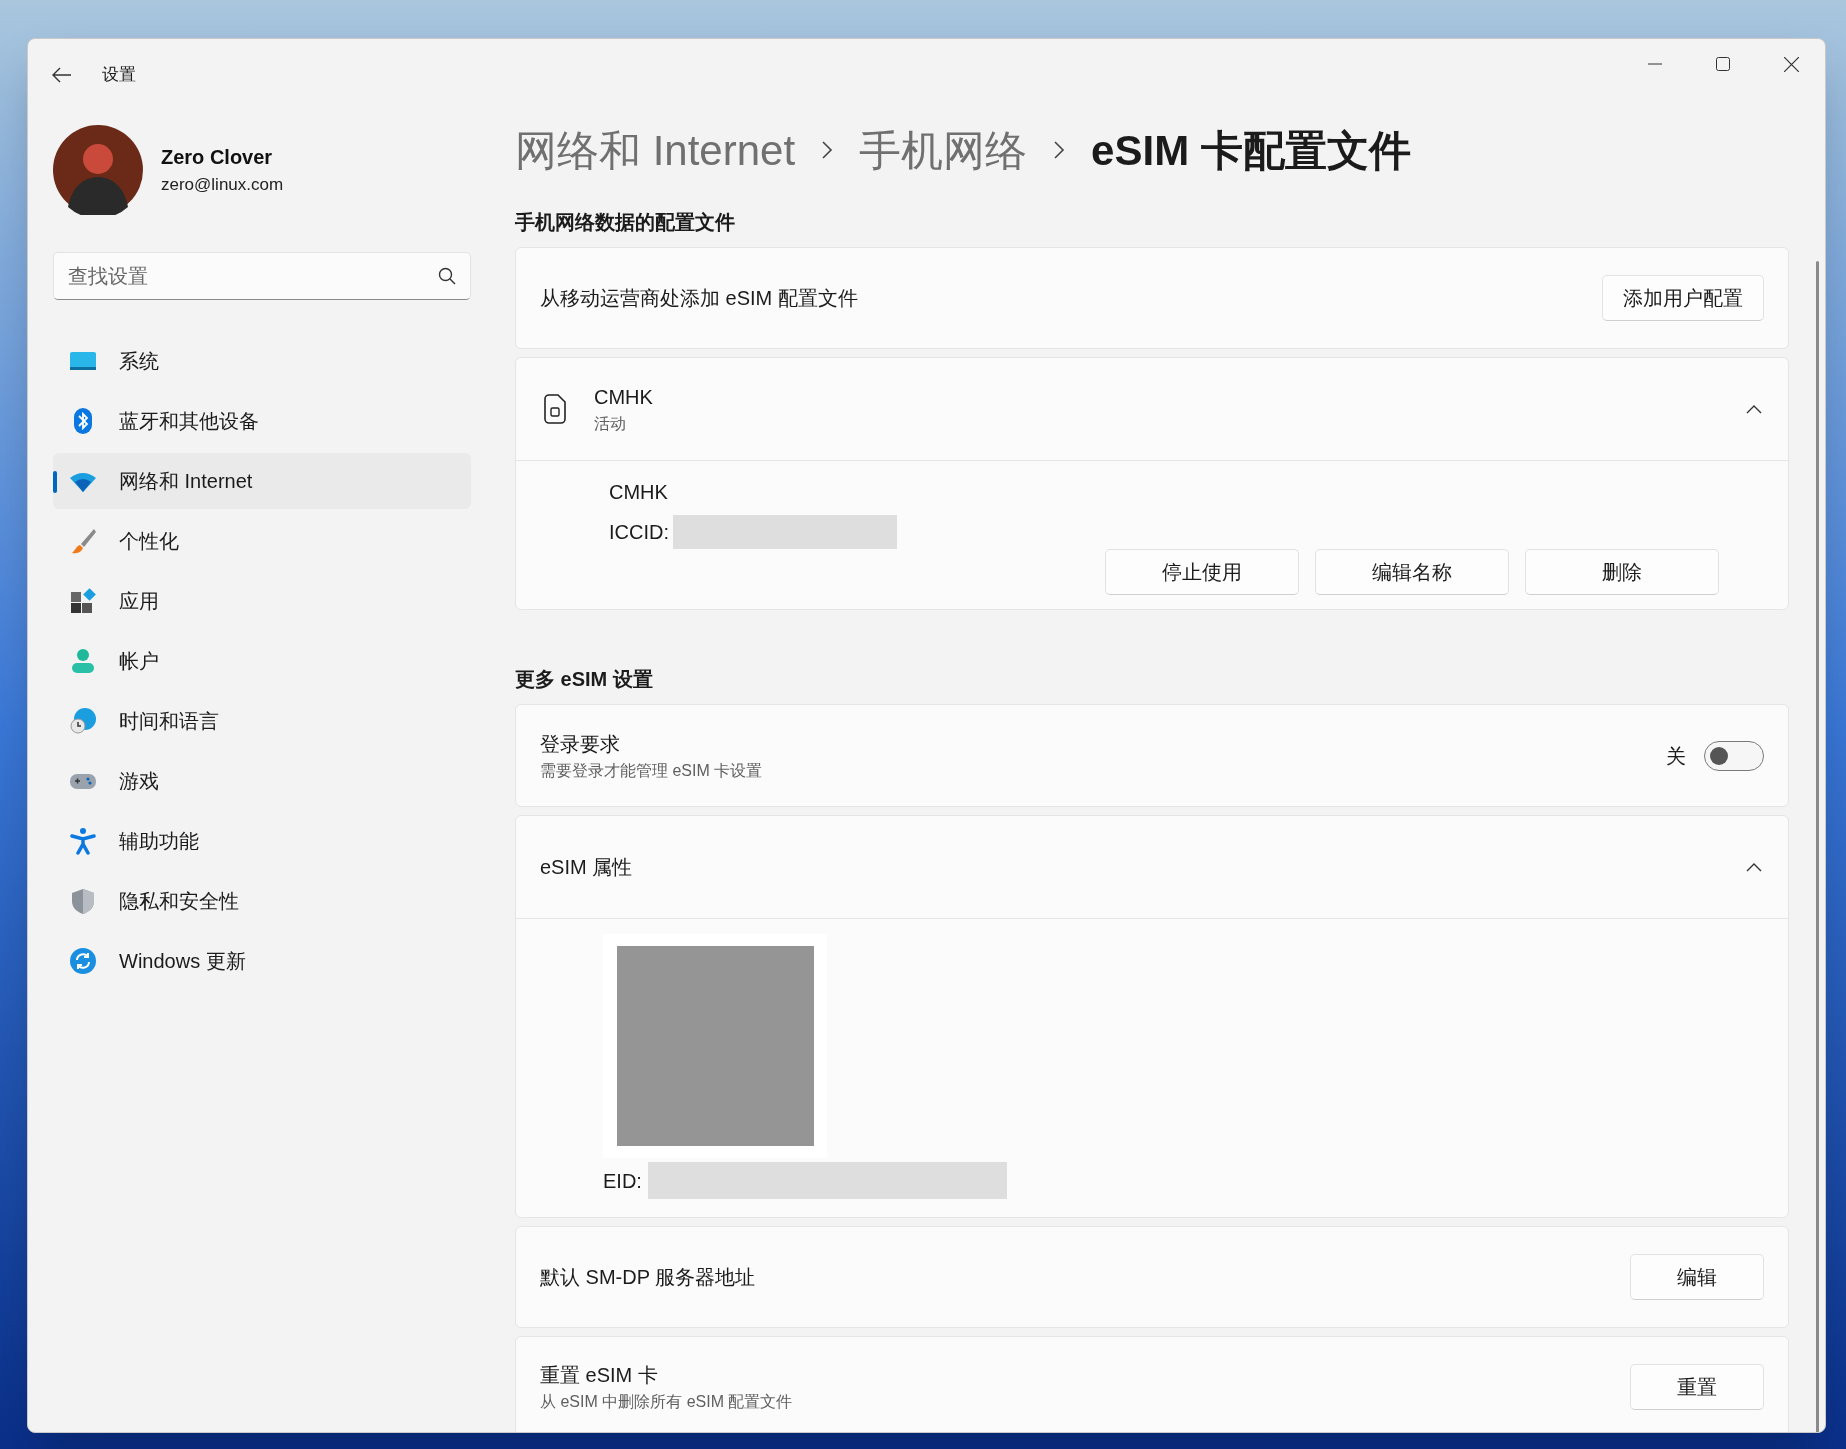 This screenshot has width=1846, height=1449. I want to click on nav-item: 帐户, so click(262, 661).